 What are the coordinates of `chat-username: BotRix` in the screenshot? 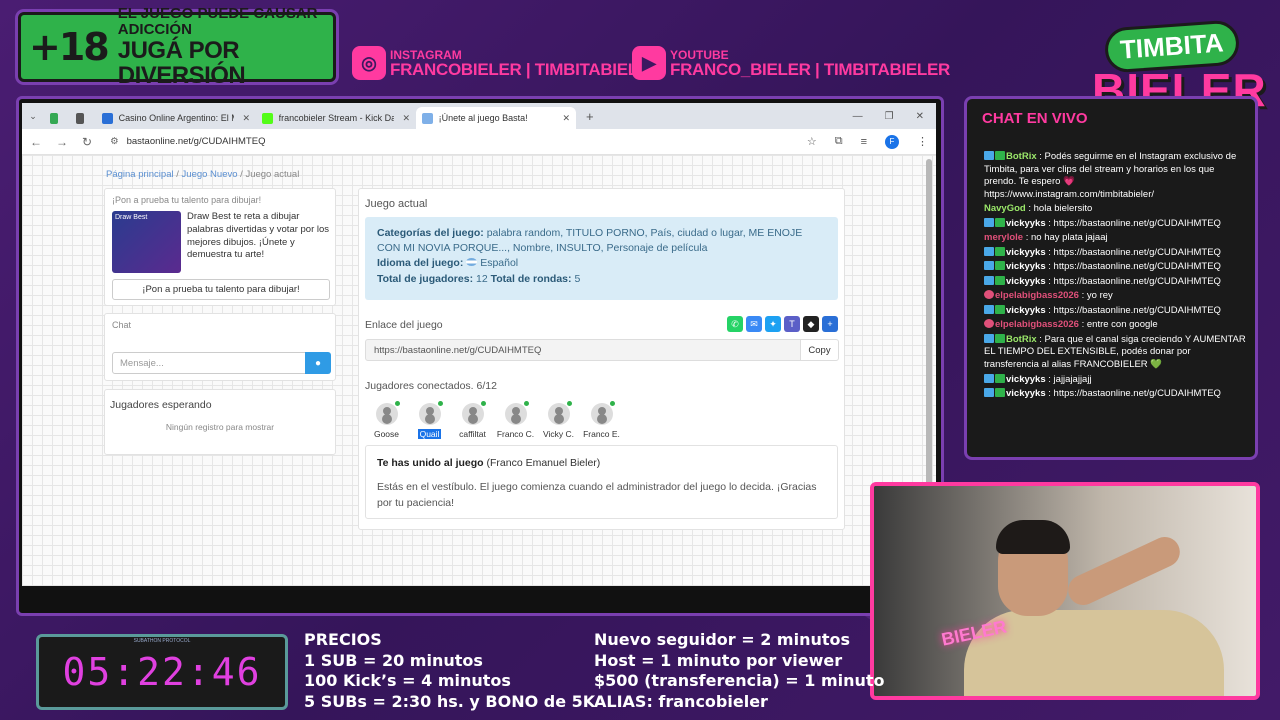 It's located at (1021, 156).